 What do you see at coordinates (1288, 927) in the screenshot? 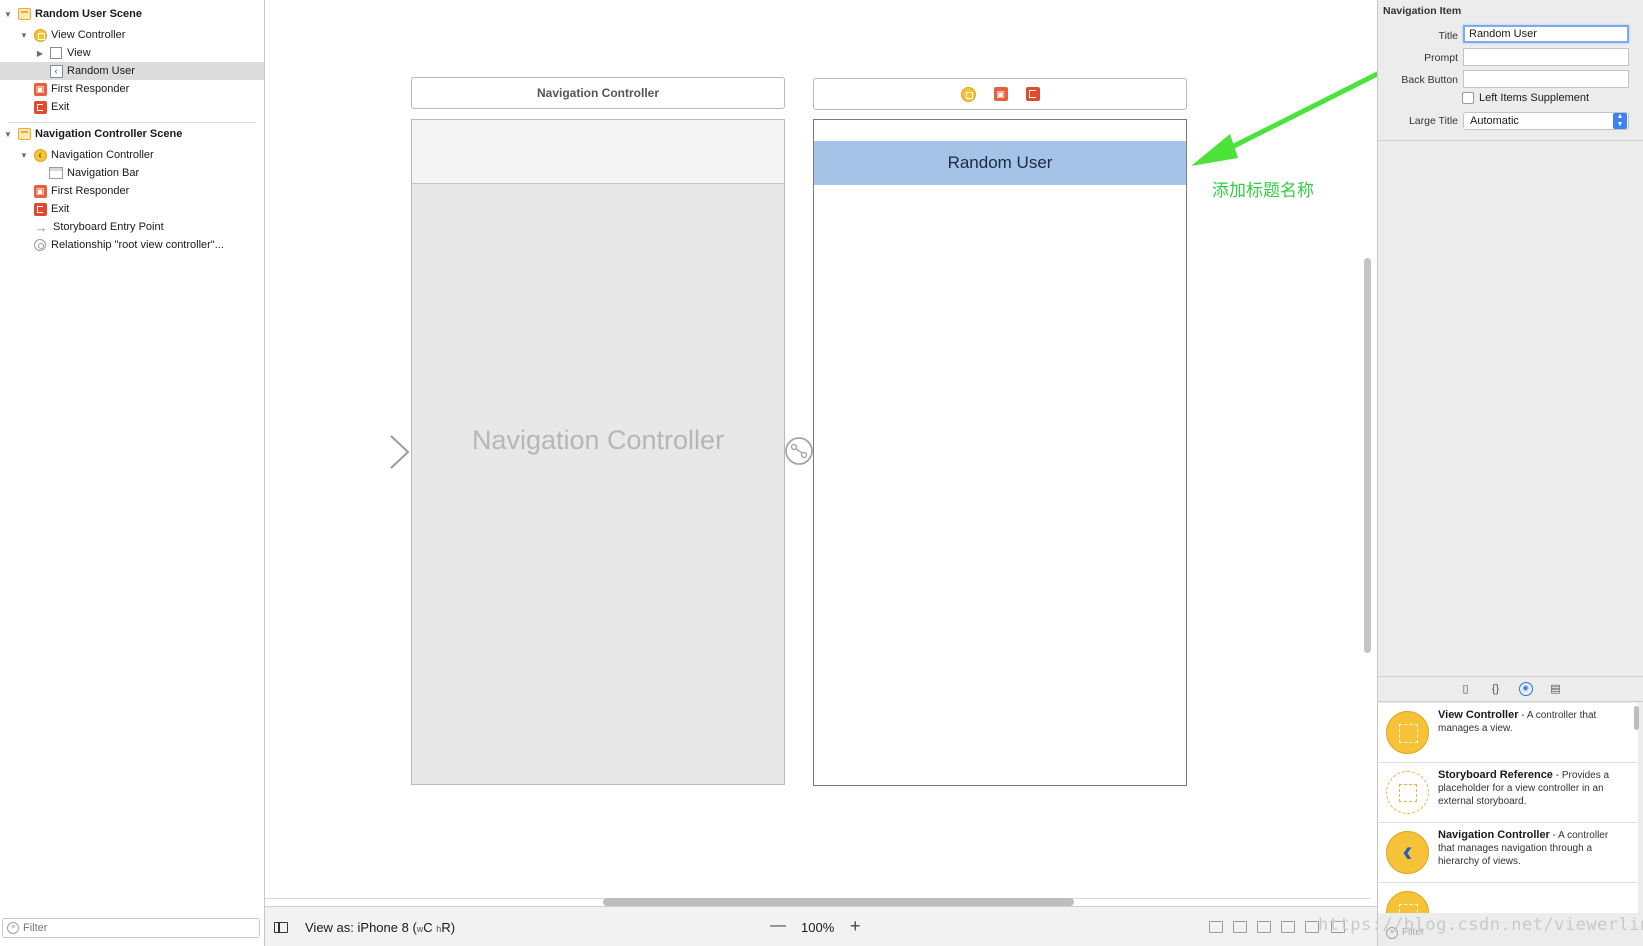
I see `add-constraints-icon` at bounding box center [1288, 927].